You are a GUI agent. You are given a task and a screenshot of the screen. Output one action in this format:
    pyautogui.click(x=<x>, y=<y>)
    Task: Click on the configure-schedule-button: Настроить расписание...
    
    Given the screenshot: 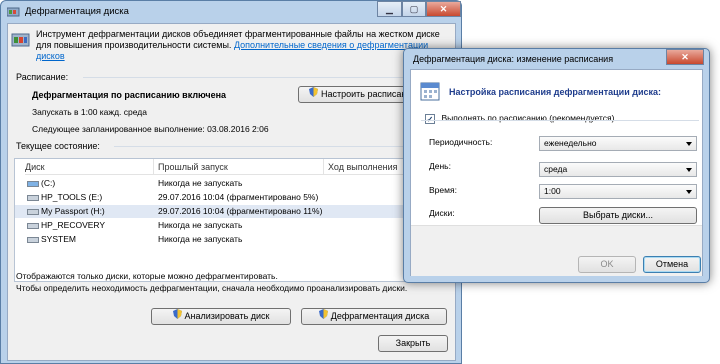 What is the action you would take?
    pyautogui.click(x=357, y=94)
    